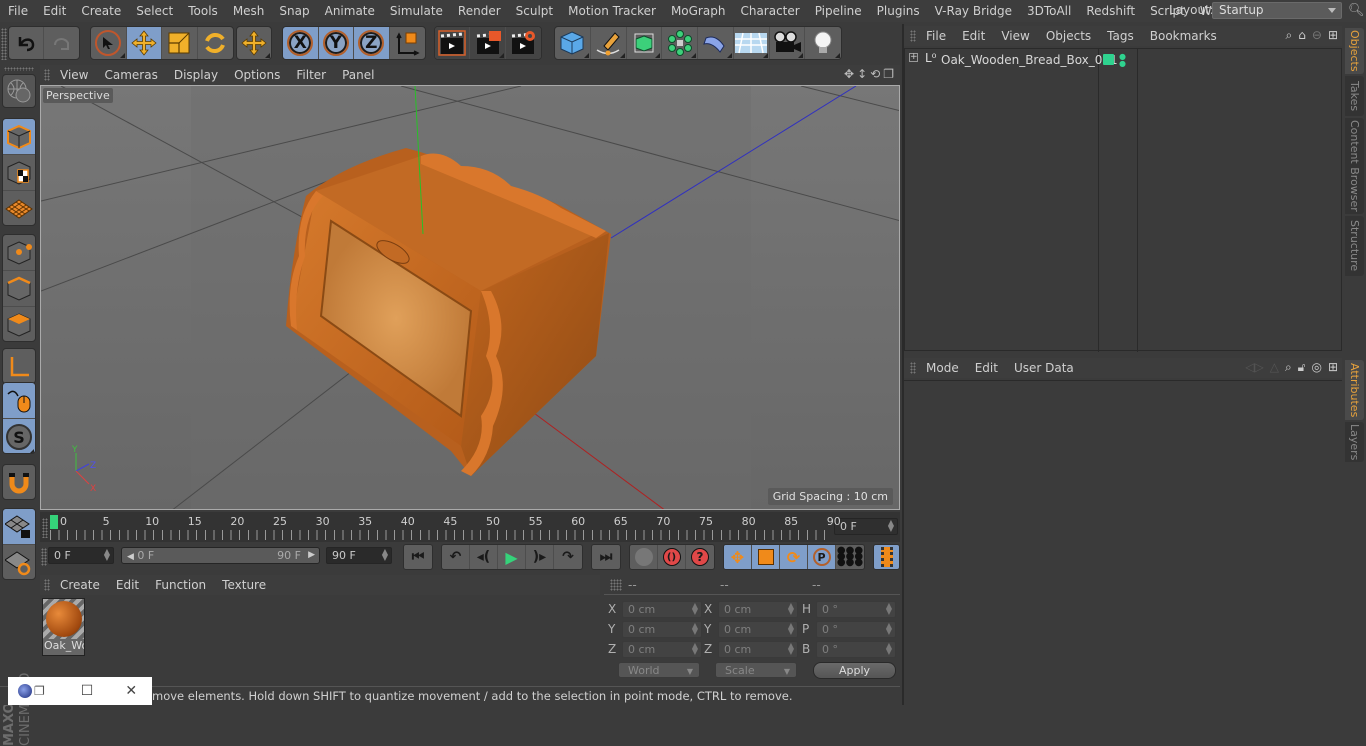 This screenshot has width=1366, height=746. What do you see at coordinates (534, 11) in the screenshot?
I see `menu-sculpt: Sculpt` at bounding box center [534, 11].